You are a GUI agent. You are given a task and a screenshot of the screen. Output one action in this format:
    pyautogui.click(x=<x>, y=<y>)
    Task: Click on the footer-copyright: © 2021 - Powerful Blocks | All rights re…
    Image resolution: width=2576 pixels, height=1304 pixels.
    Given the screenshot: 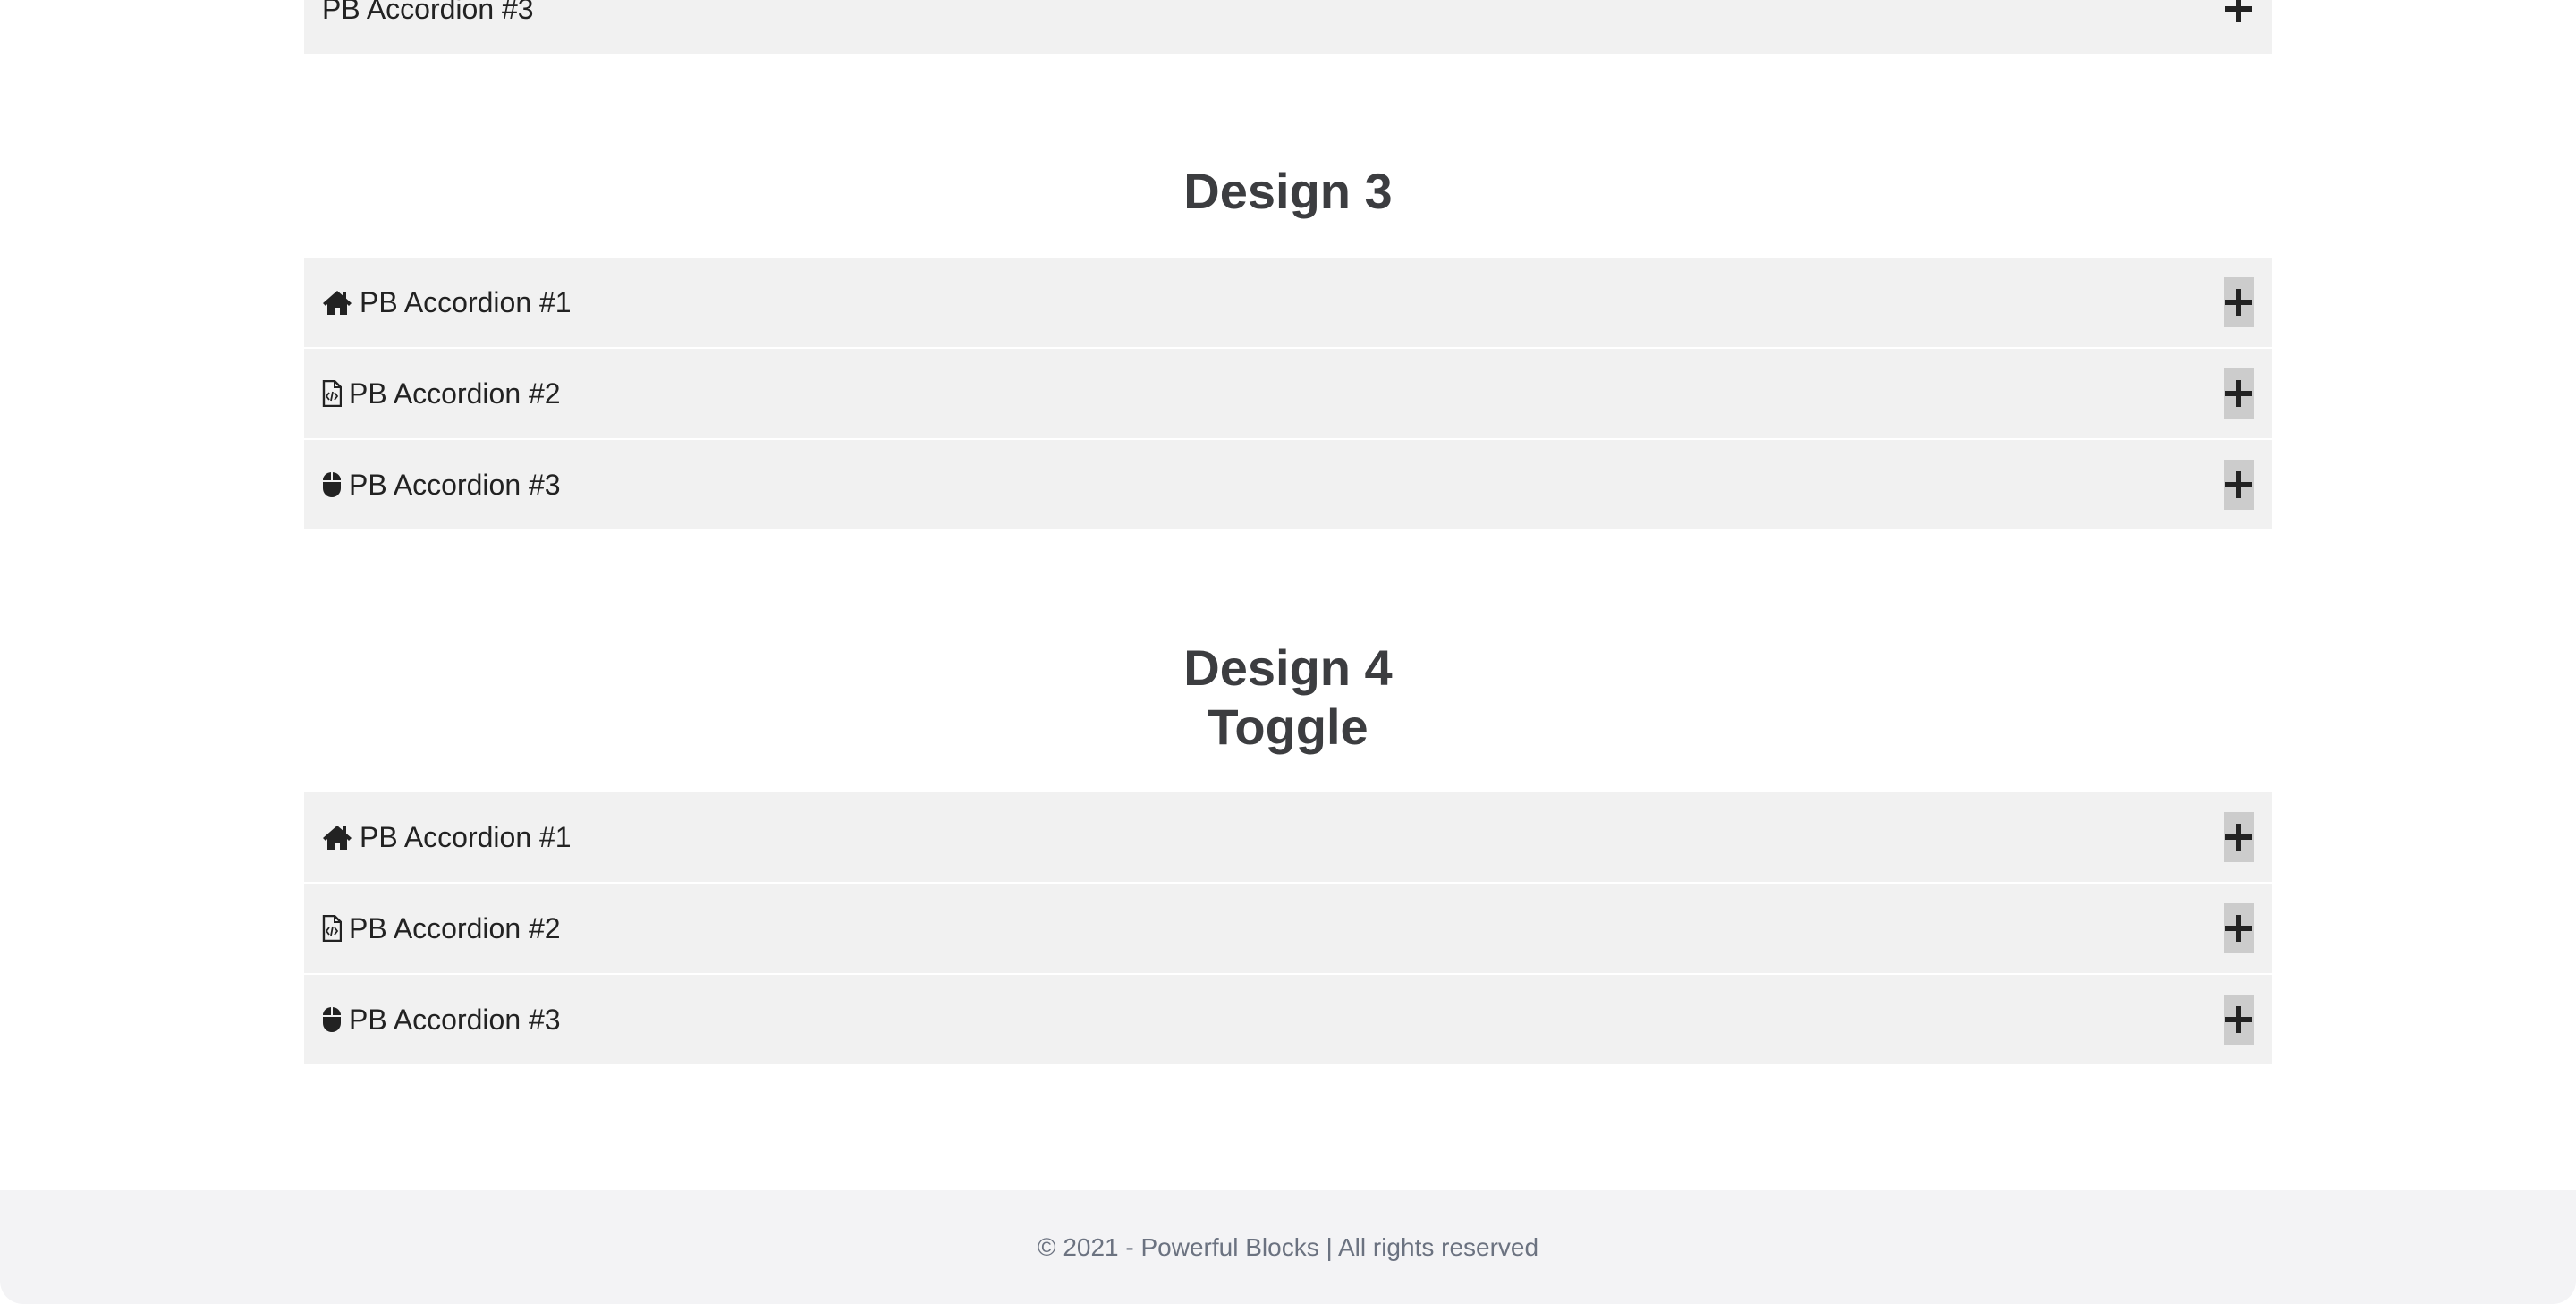 What is the action you would take?
    pyautogui.click(x=1288, y=1247)
    